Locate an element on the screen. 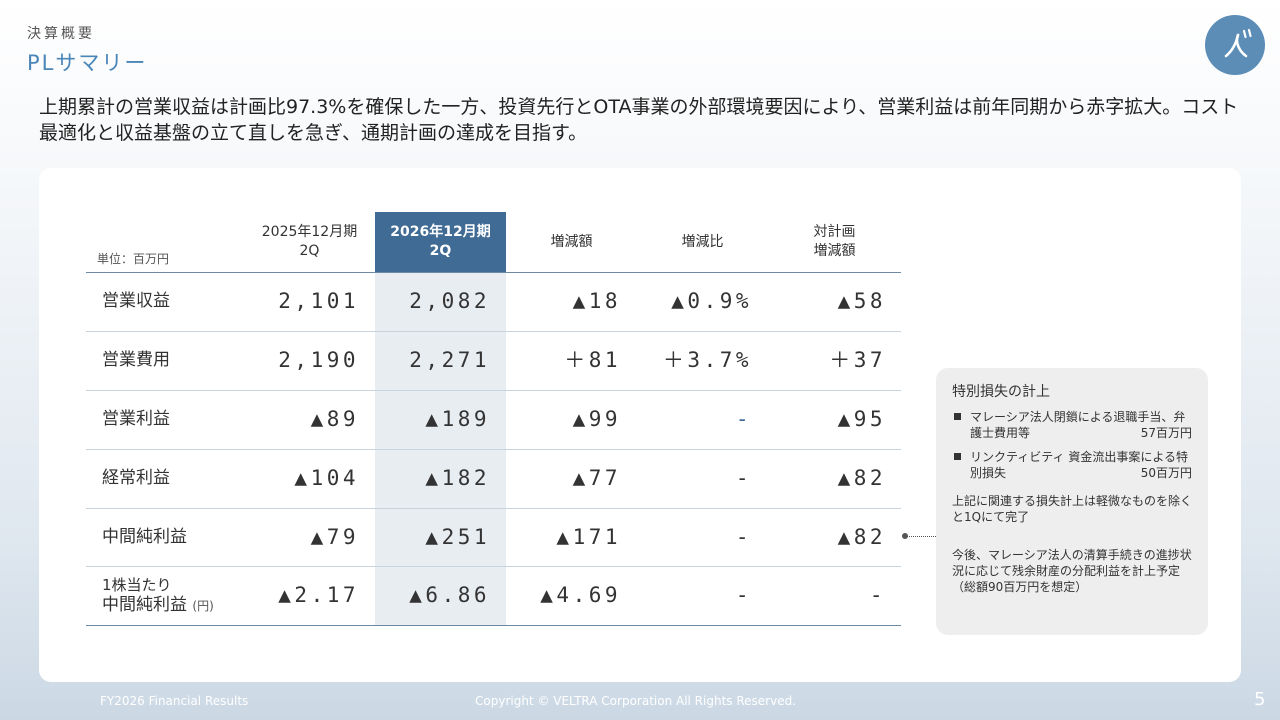  col-header-fy2025: 2025年12月期 2Q is located at coordinates (309, 241).